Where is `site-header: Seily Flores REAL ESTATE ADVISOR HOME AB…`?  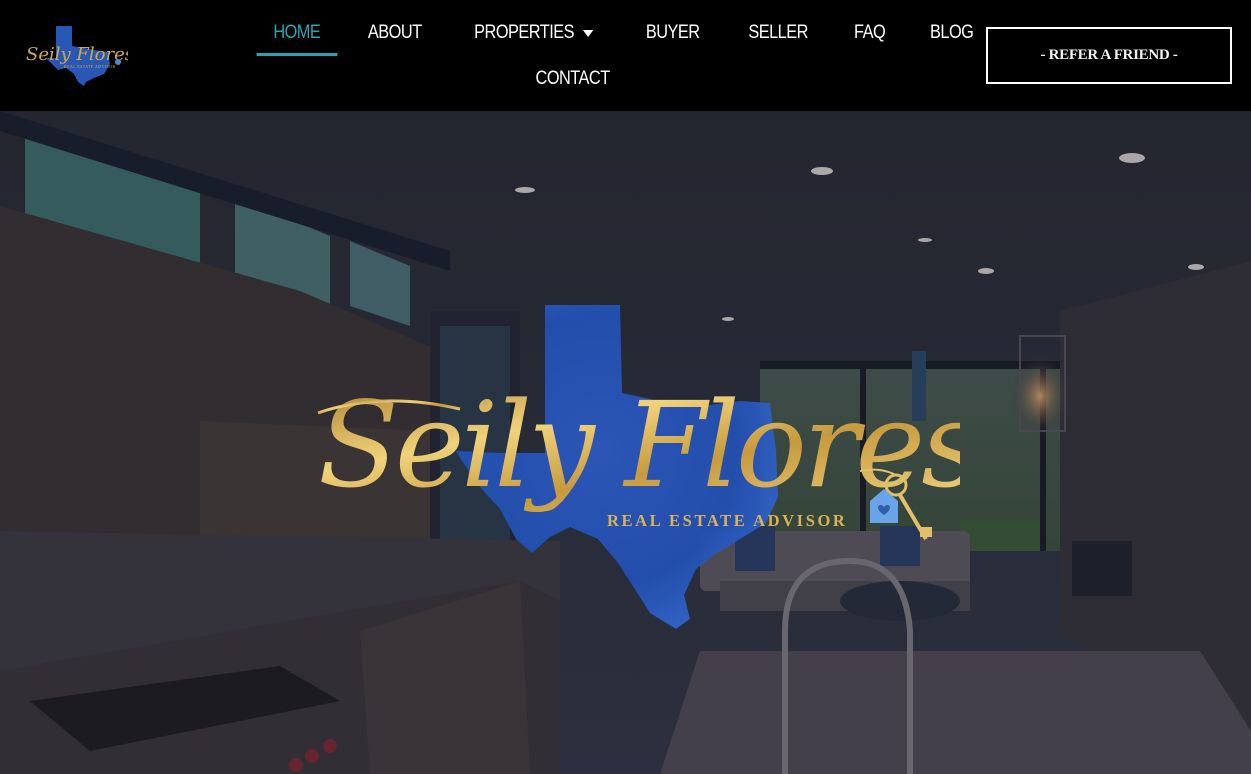
site-header: Seily Flores REAL ESTATE ADVISOR HOME AB… is located at coordinates (625, 55).